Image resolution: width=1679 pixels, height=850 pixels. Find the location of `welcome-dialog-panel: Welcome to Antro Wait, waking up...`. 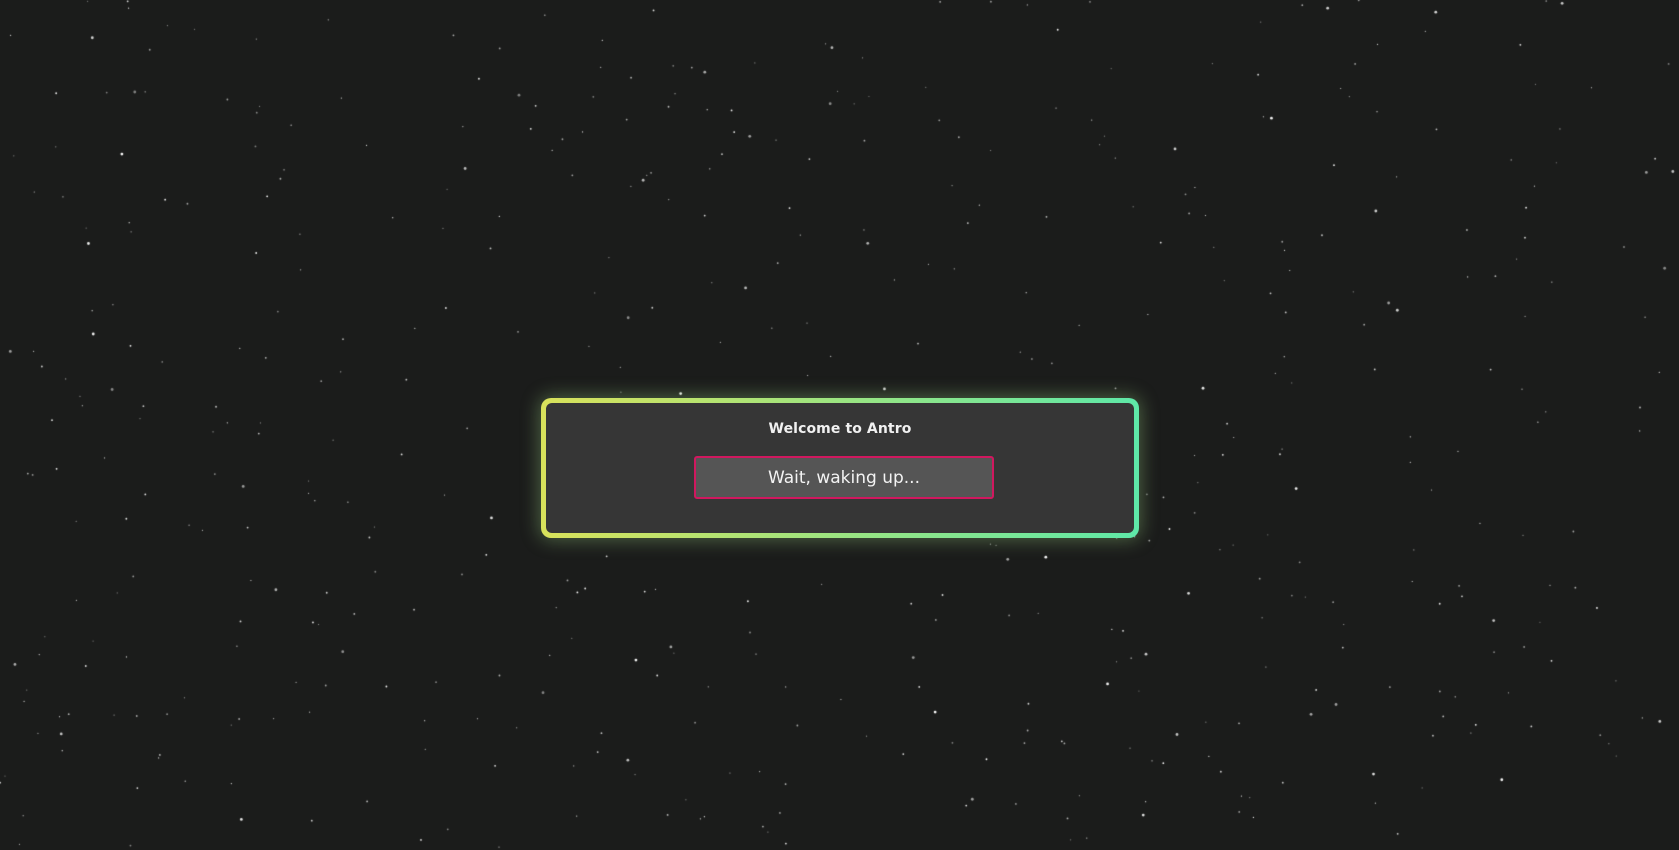

welcome-dialog-panel: Welcome to Antro Wait, waking up... is located at coordinates (840, 468).